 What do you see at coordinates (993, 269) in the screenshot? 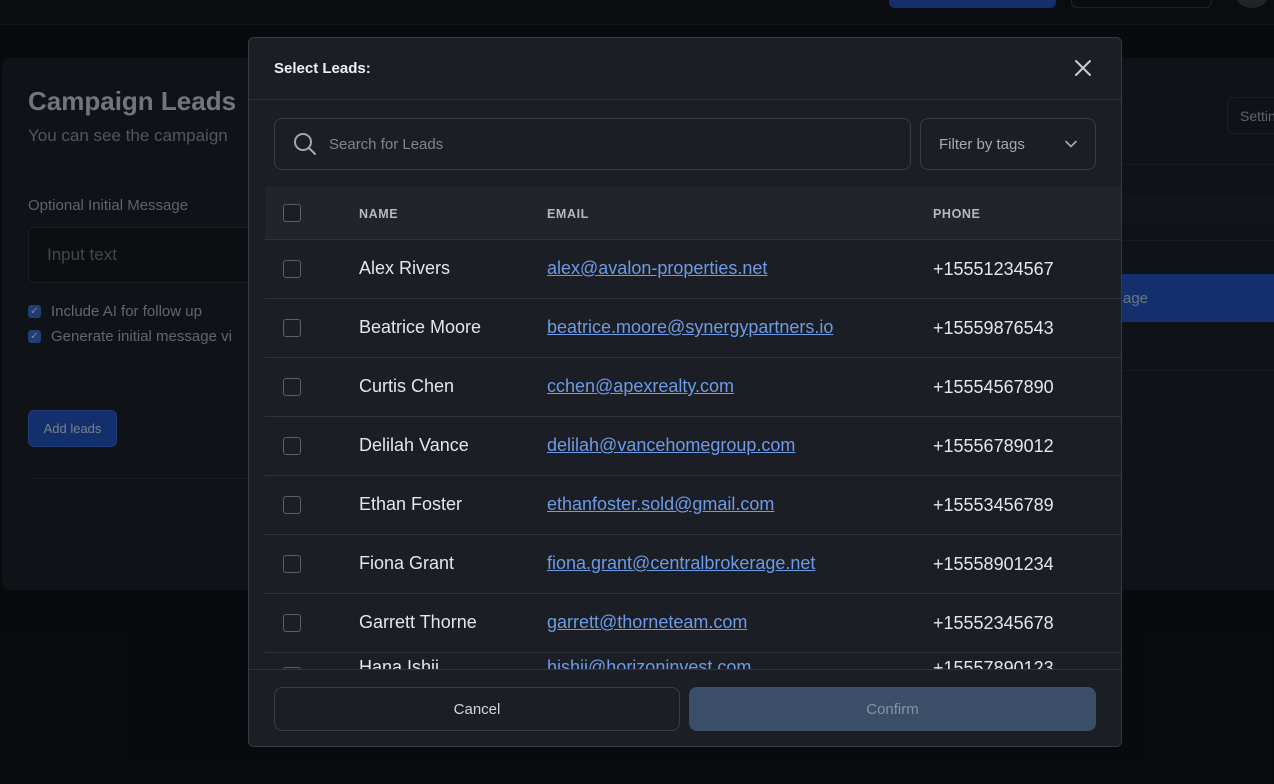
I see `lead-phone: +15551234567` at bounding box center [993, 269].